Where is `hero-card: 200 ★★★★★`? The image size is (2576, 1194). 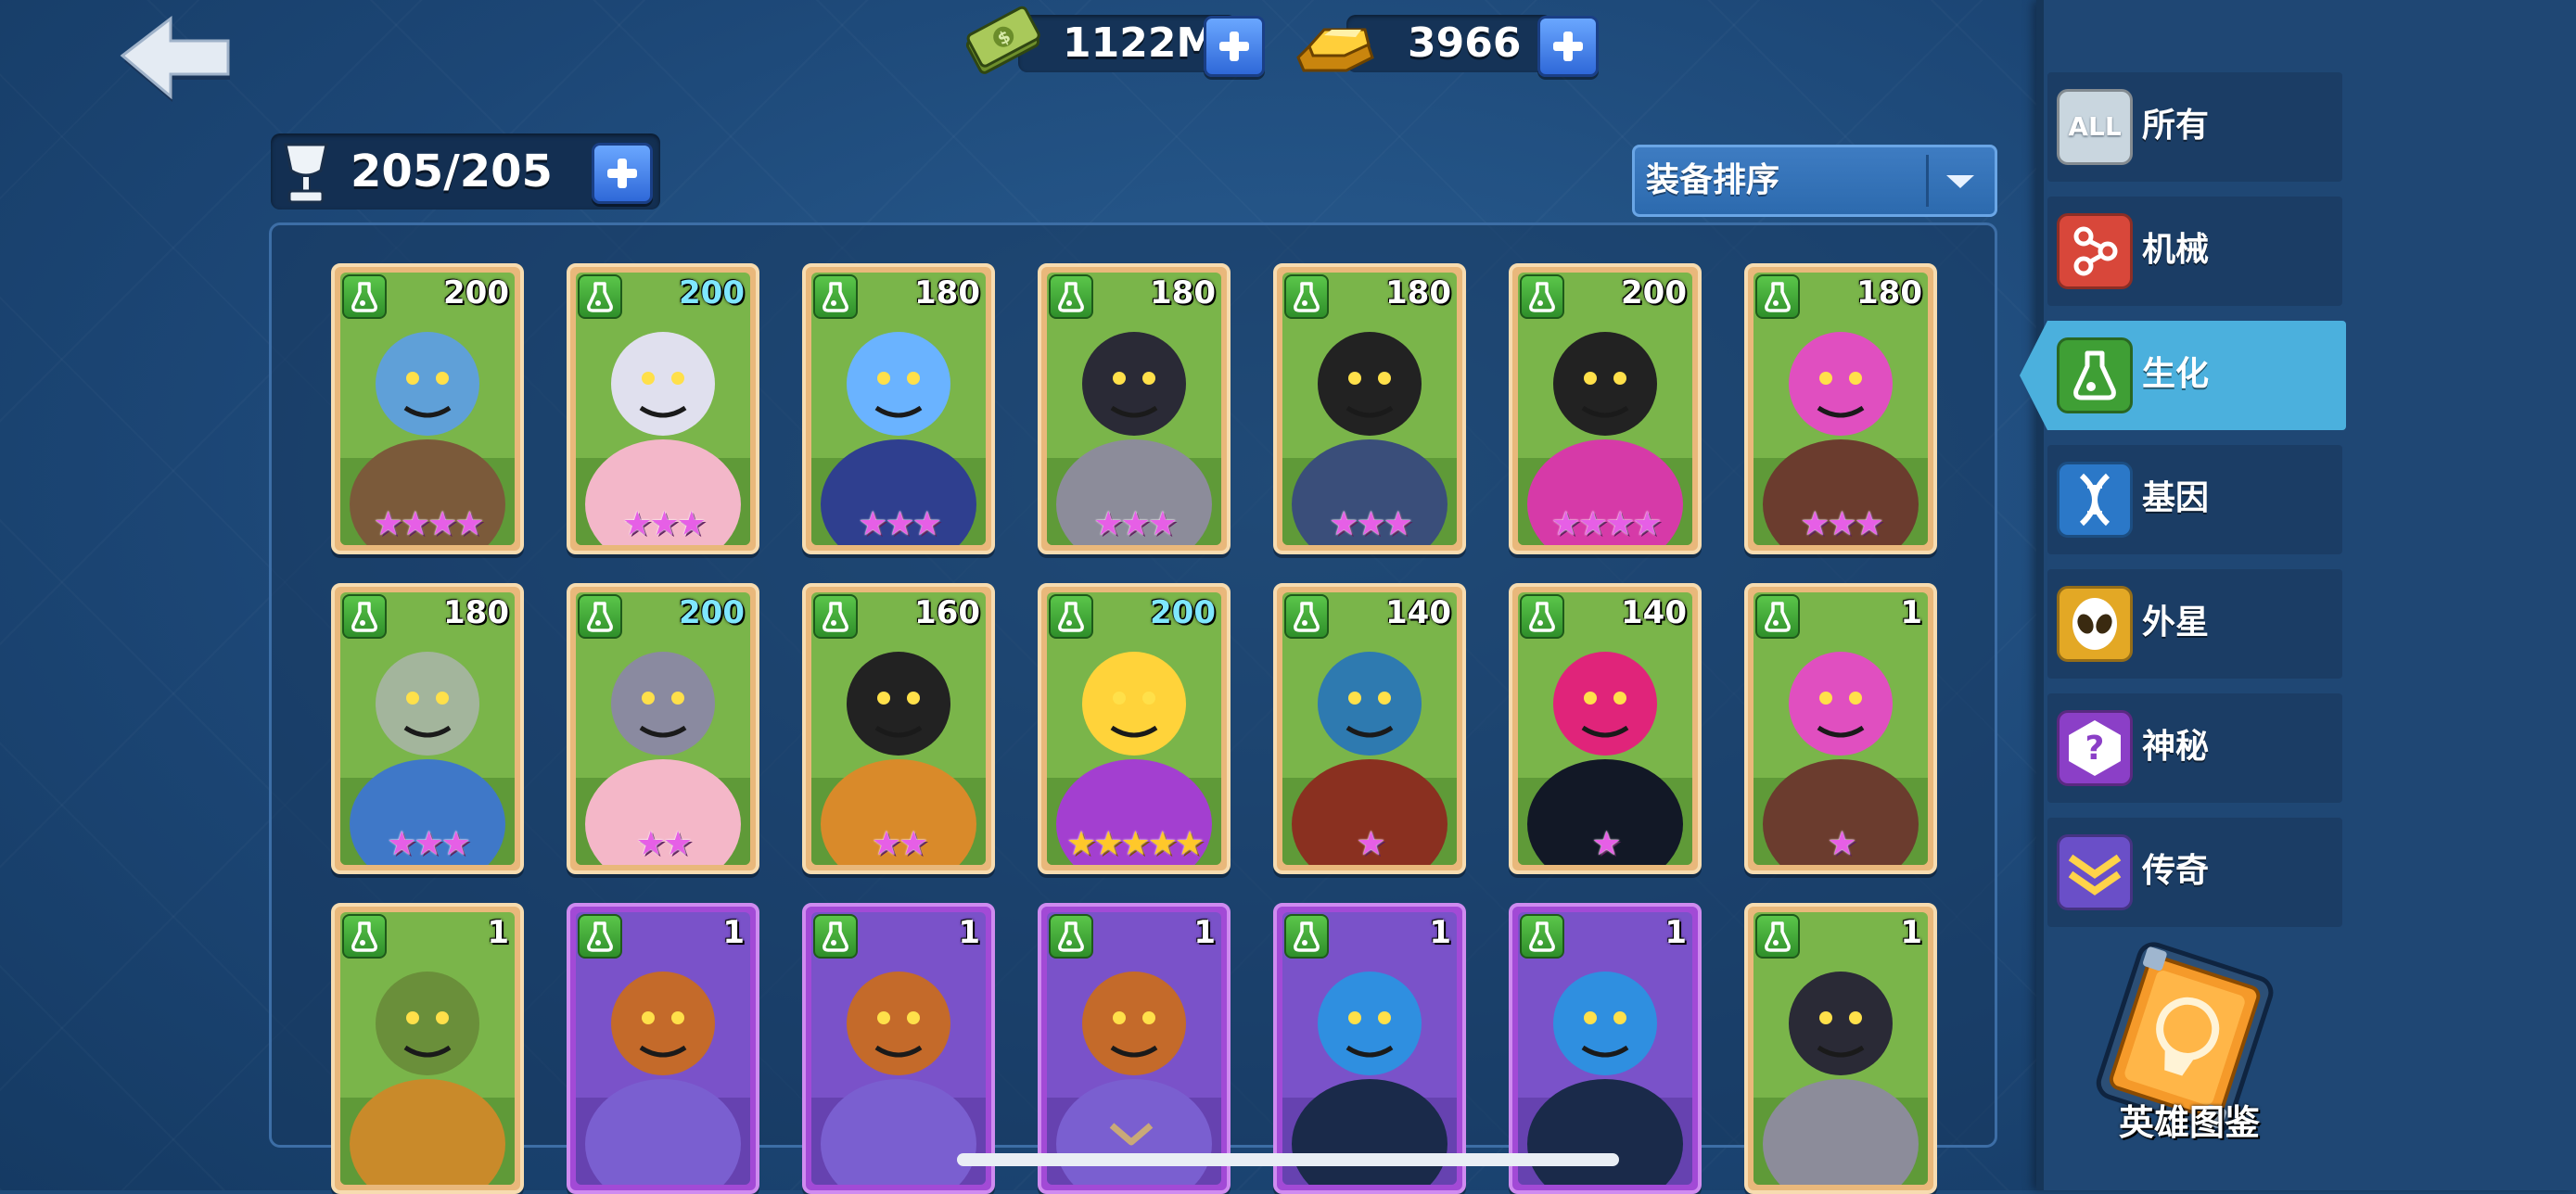
hero-card: 200 ★★★★★ is located at coordinates (1135, 728).